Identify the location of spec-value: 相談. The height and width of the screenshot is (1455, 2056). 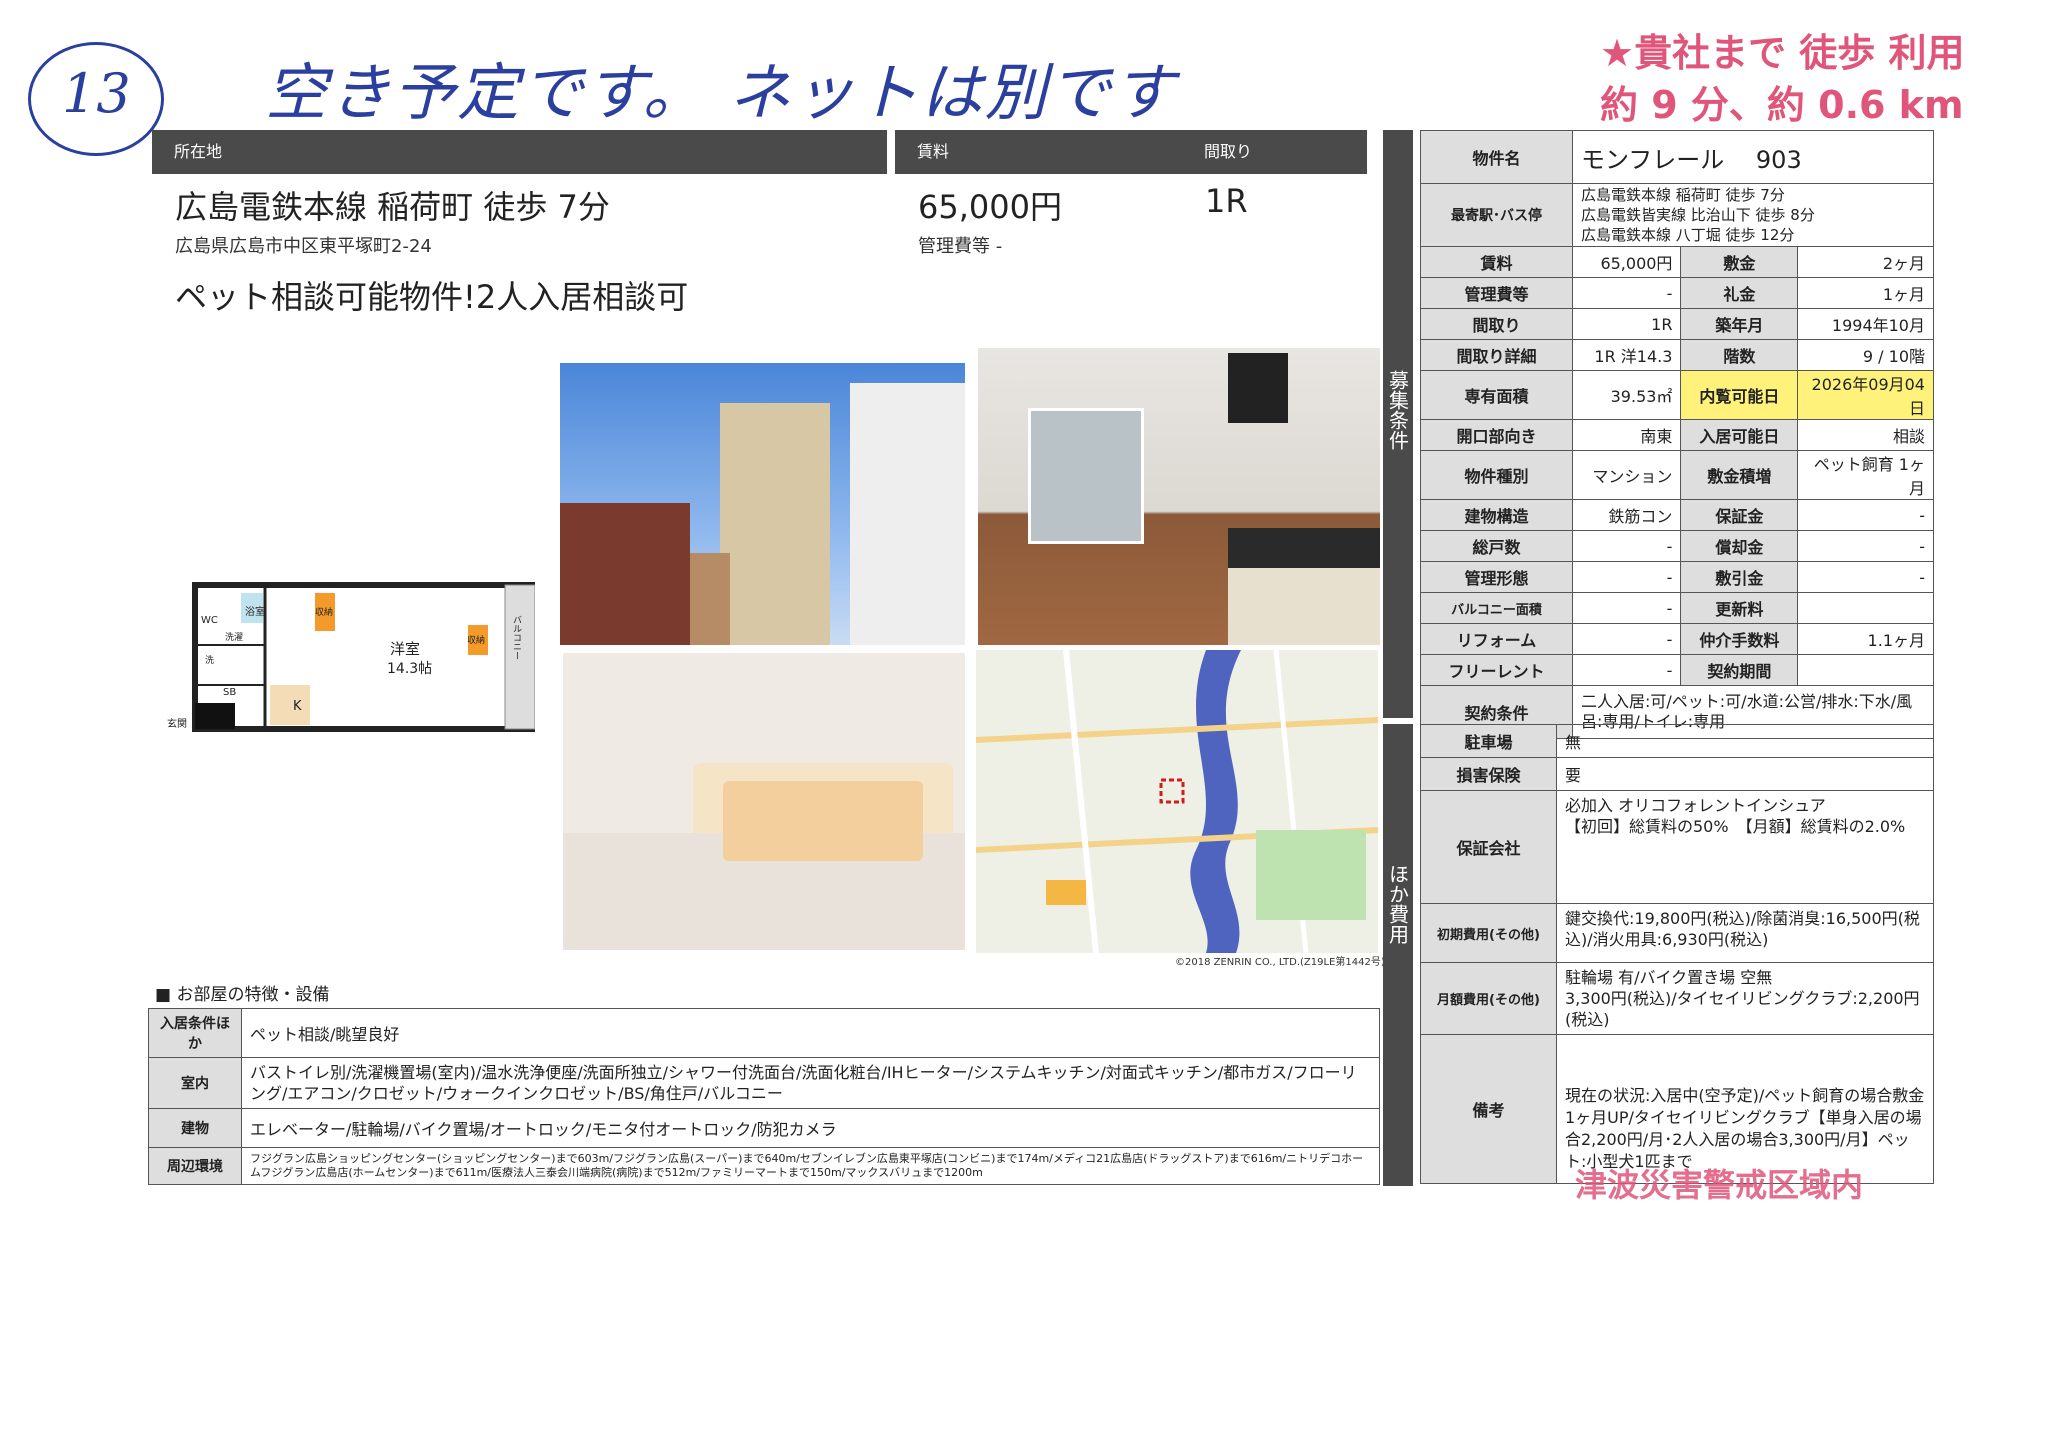
(1865, 435).